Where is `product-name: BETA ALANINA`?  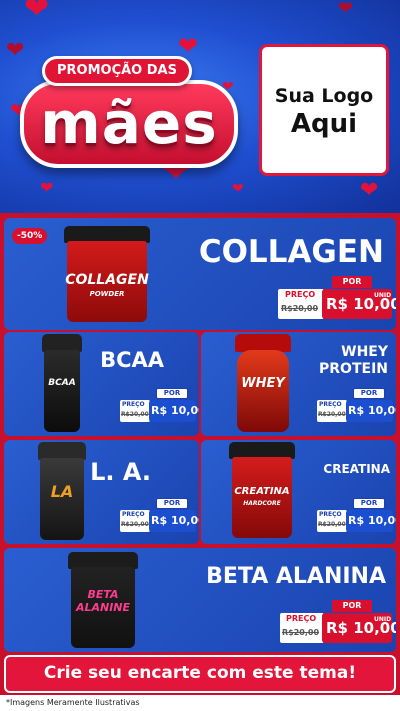 product-name: BETA ALANINA is located at coordinates (296, 576).